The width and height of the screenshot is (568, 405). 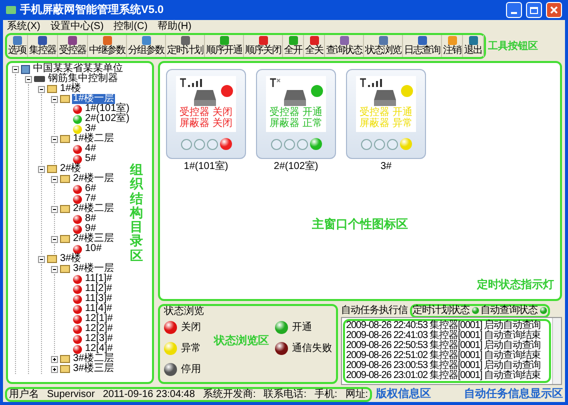 I want to click on toolbar-button: 顺序关闭, so click(x=263, y=46).